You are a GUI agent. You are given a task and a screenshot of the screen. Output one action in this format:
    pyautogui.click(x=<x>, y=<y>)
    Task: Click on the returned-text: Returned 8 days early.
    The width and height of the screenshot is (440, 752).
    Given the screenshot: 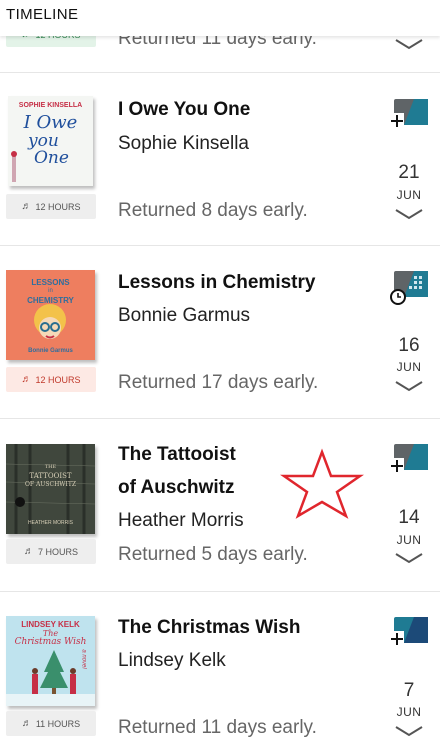 What is the action you would take?
    pyautogui.click(x=213, y=210)
    